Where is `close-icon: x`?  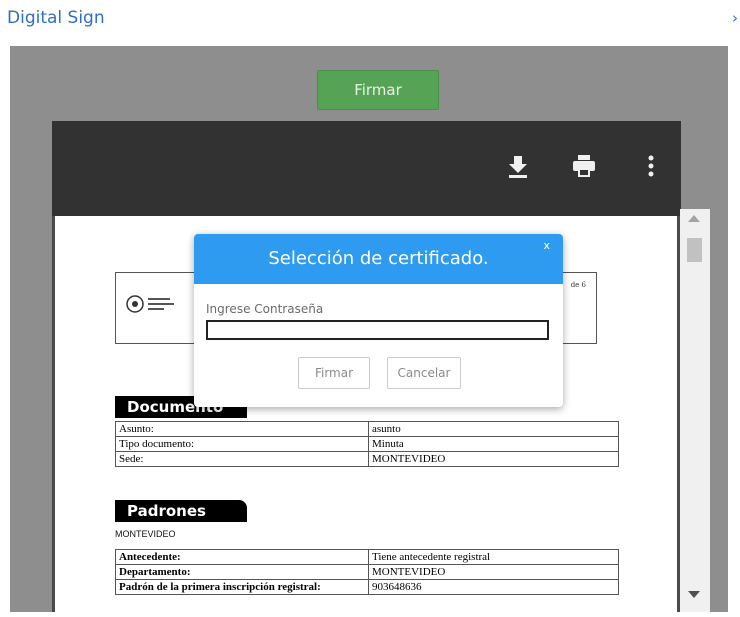 close-icon: x is located at coordinates (546, 245).